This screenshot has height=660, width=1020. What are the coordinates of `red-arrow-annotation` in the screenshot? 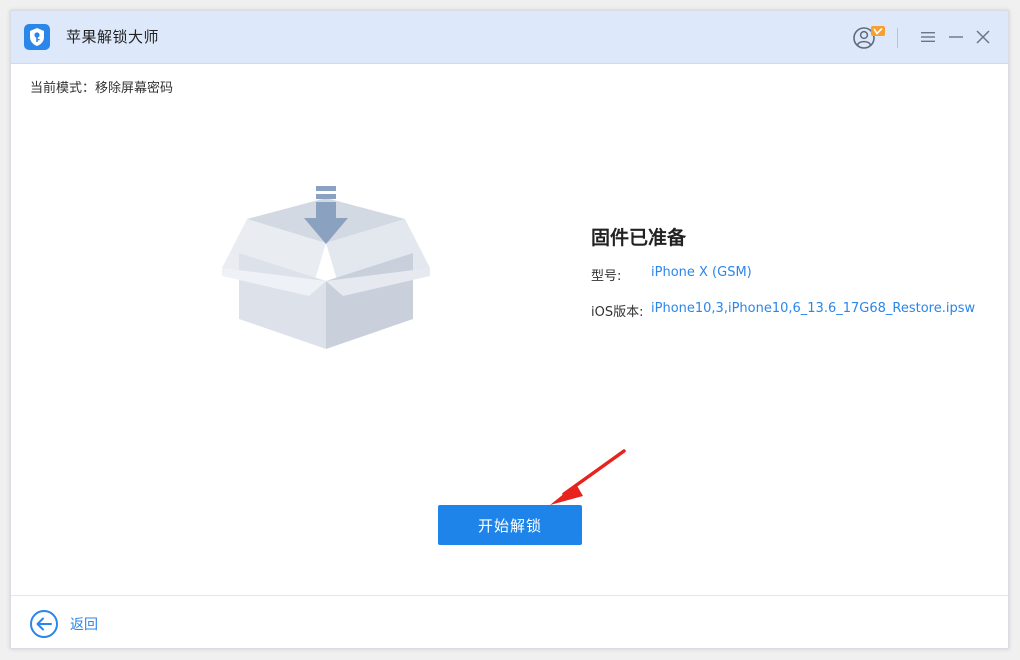 It's located at (588, 477).